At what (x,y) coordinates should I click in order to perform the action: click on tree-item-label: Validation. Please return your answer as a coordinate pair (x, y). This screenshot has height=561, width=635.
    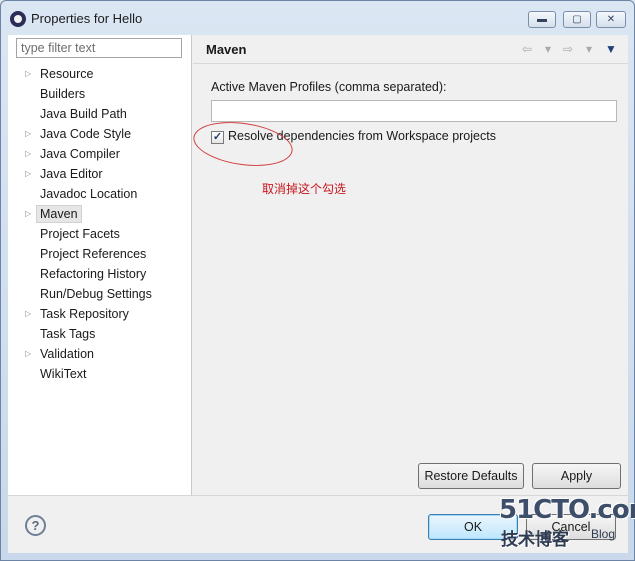
    Looking at the image, I should click on (67, 354).